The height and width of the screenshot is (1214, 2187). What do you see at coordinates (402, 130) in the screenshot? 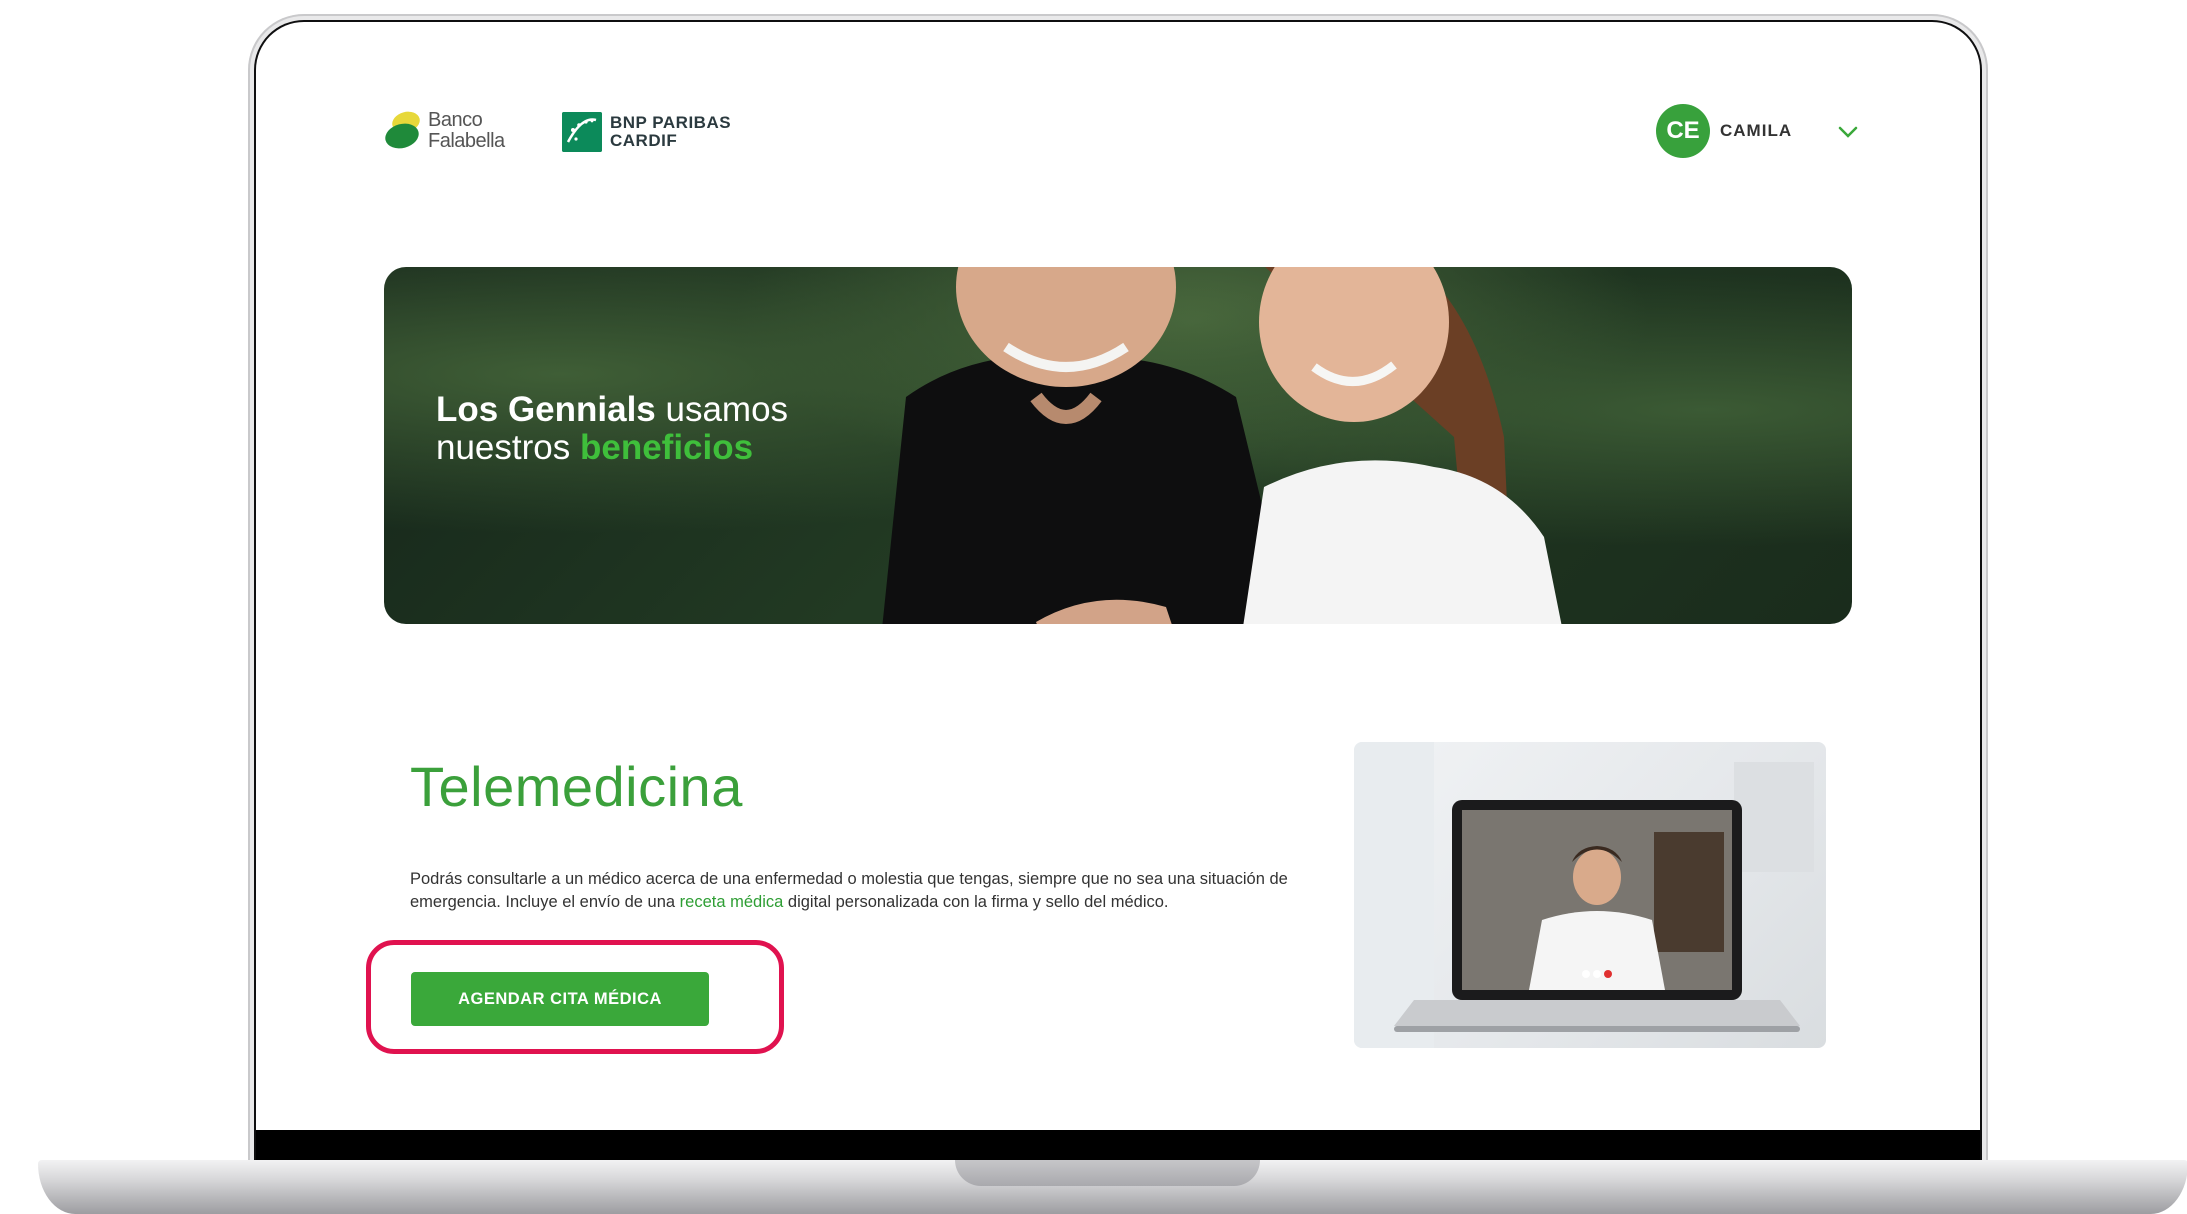
I see `falabella-leaf-icon` at bounding box center [402, 130].